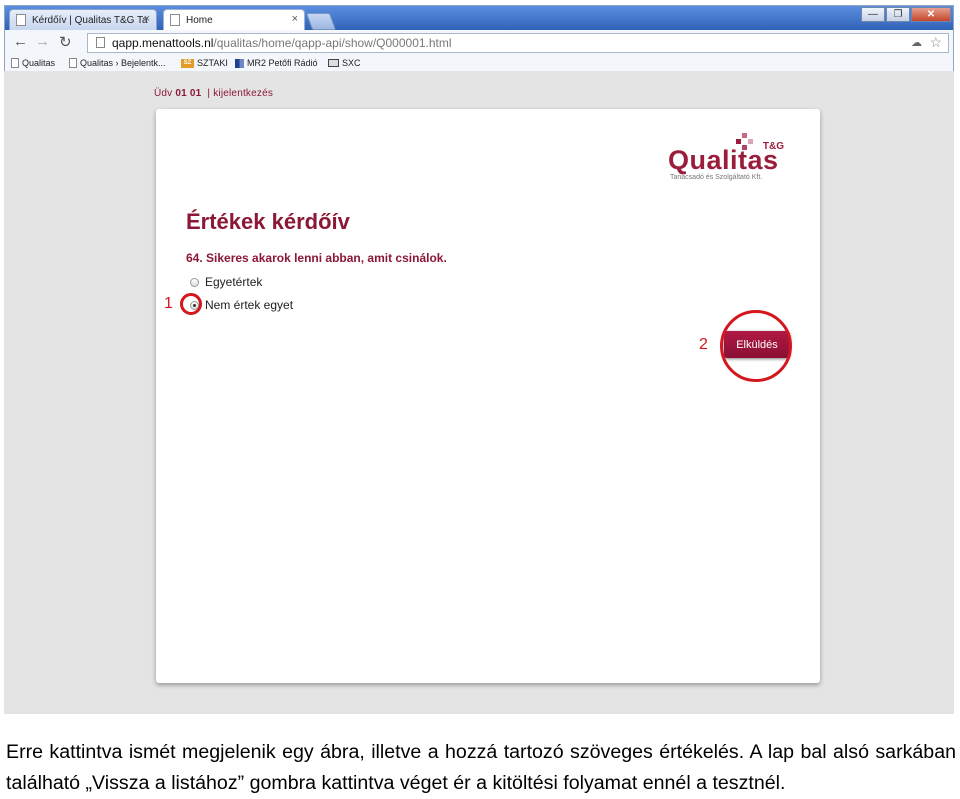 The height and width of the screenshot is (799, 960). I want to click on minimize-button: —, so click(873, 14).